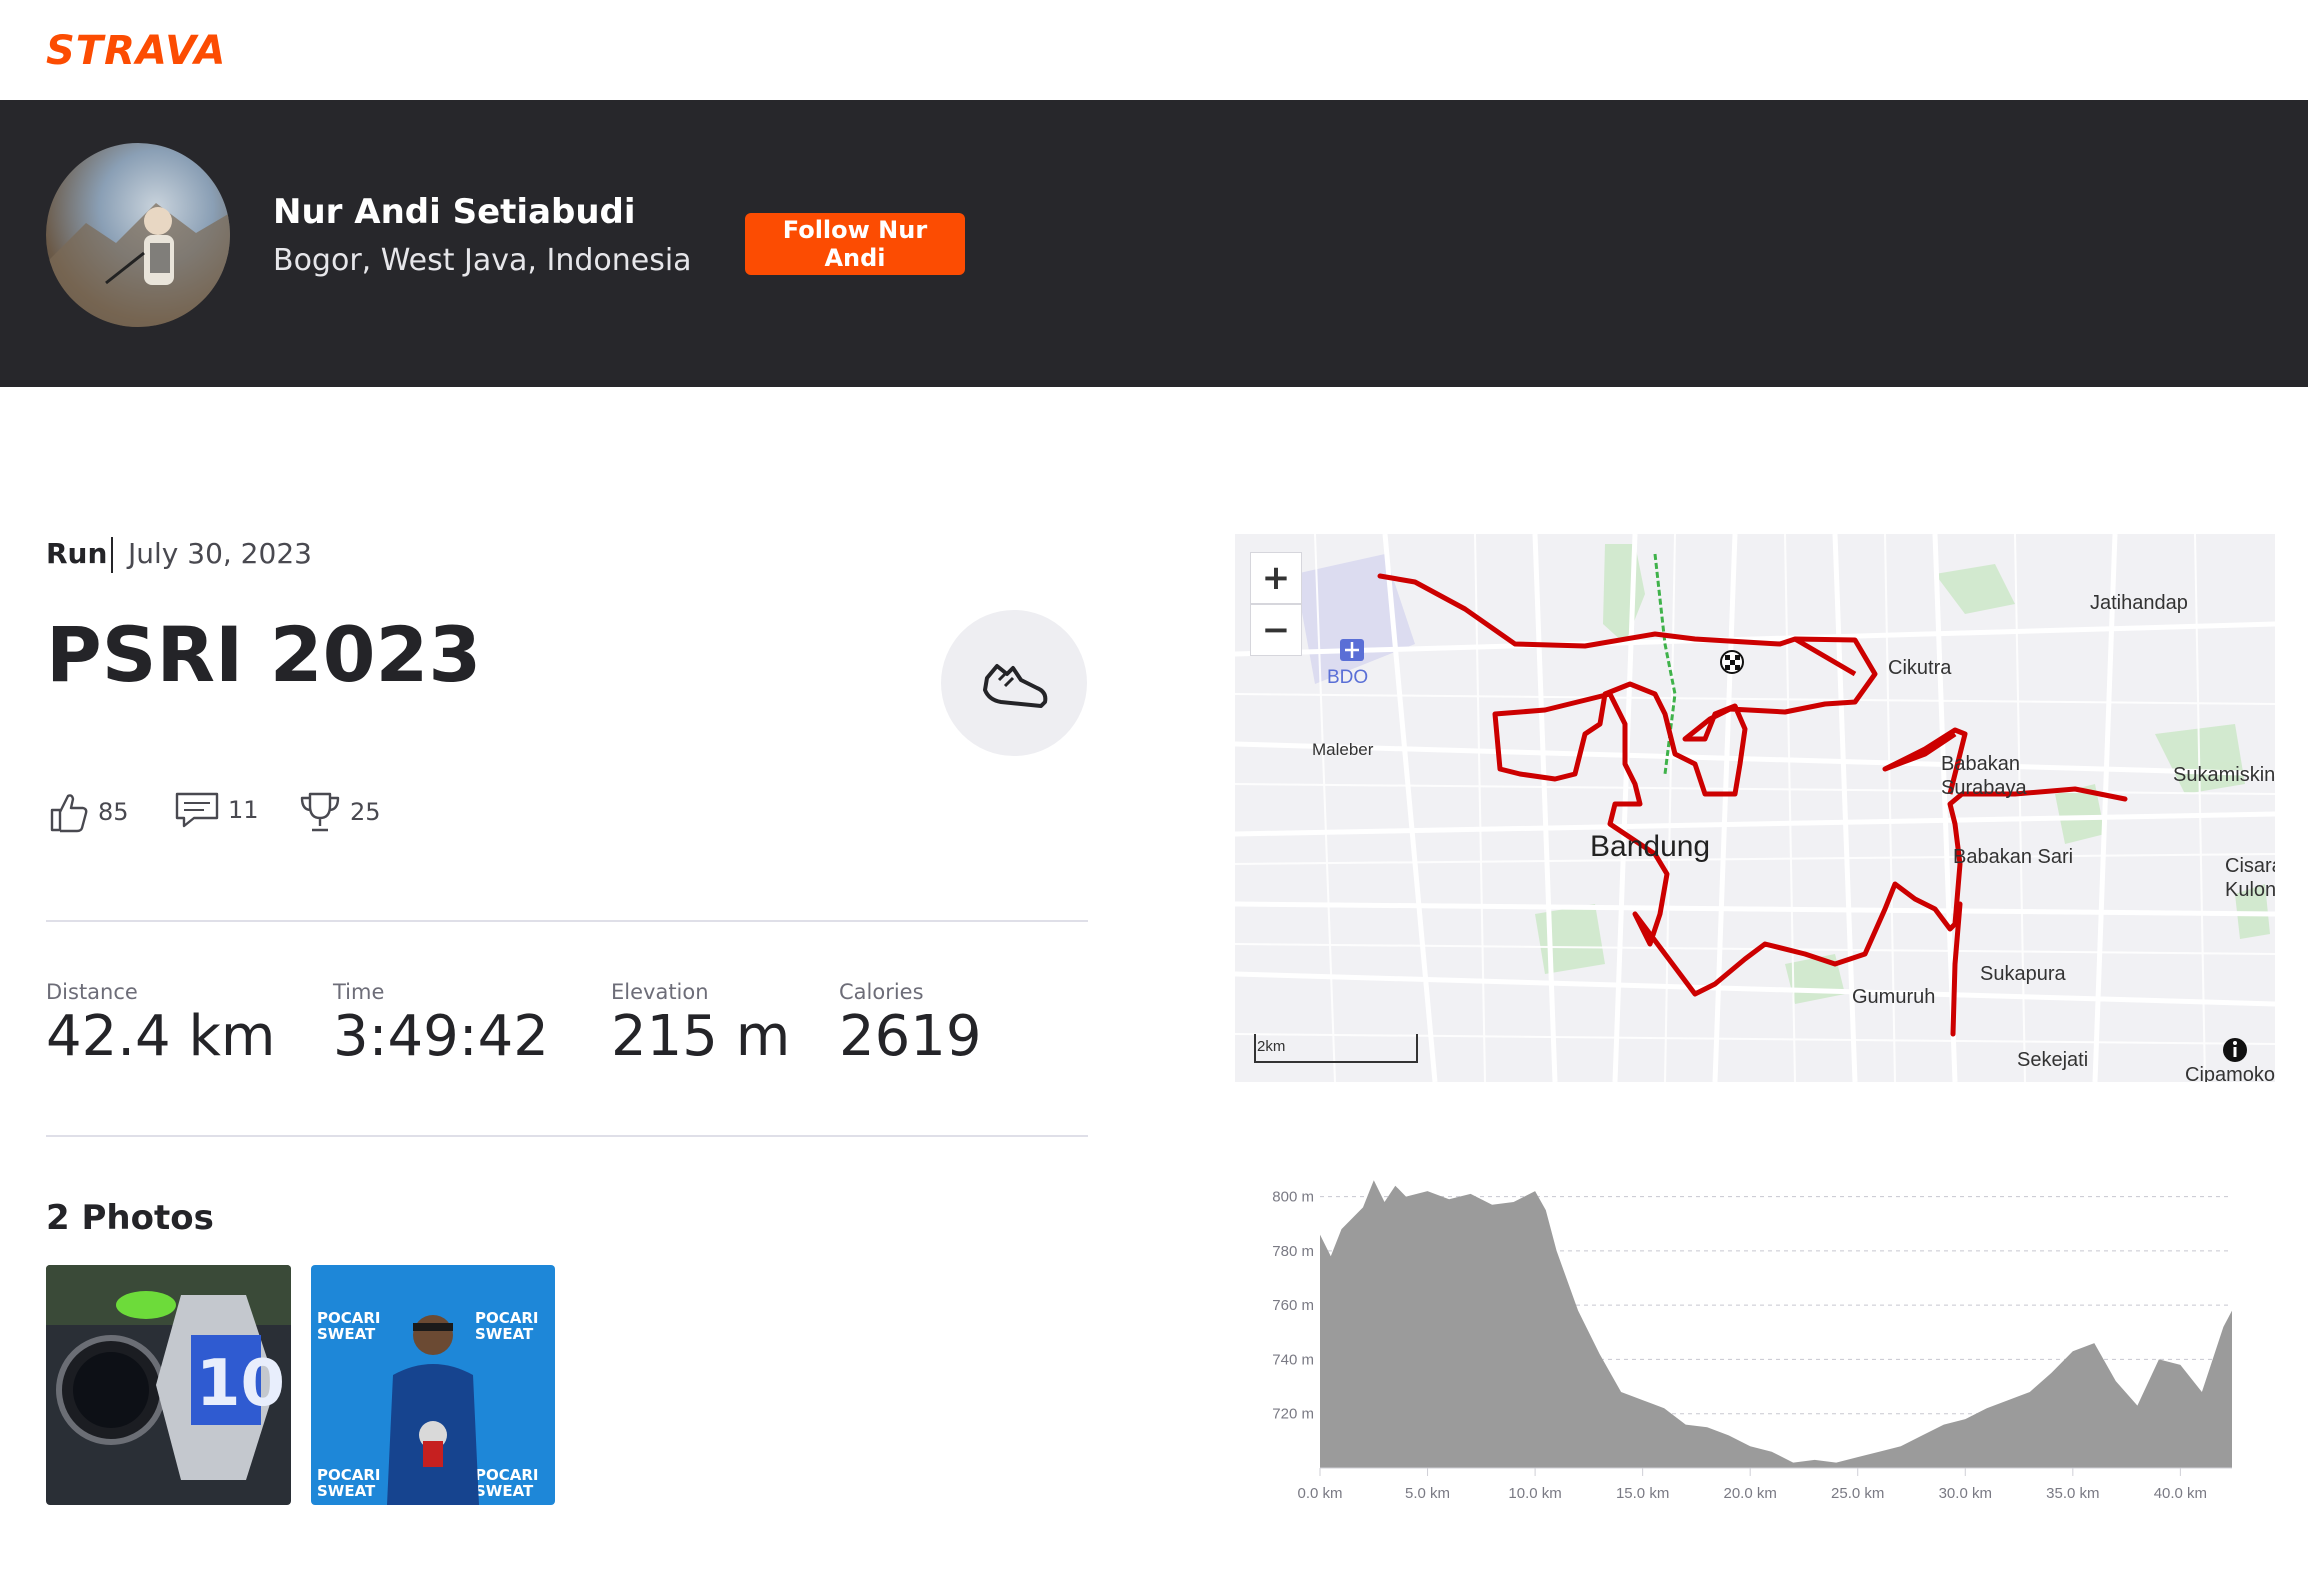  What do you see at coordinates (1154, 50) in the screenshot?
I see `top-navbar` at bounding box center [1154, 50].